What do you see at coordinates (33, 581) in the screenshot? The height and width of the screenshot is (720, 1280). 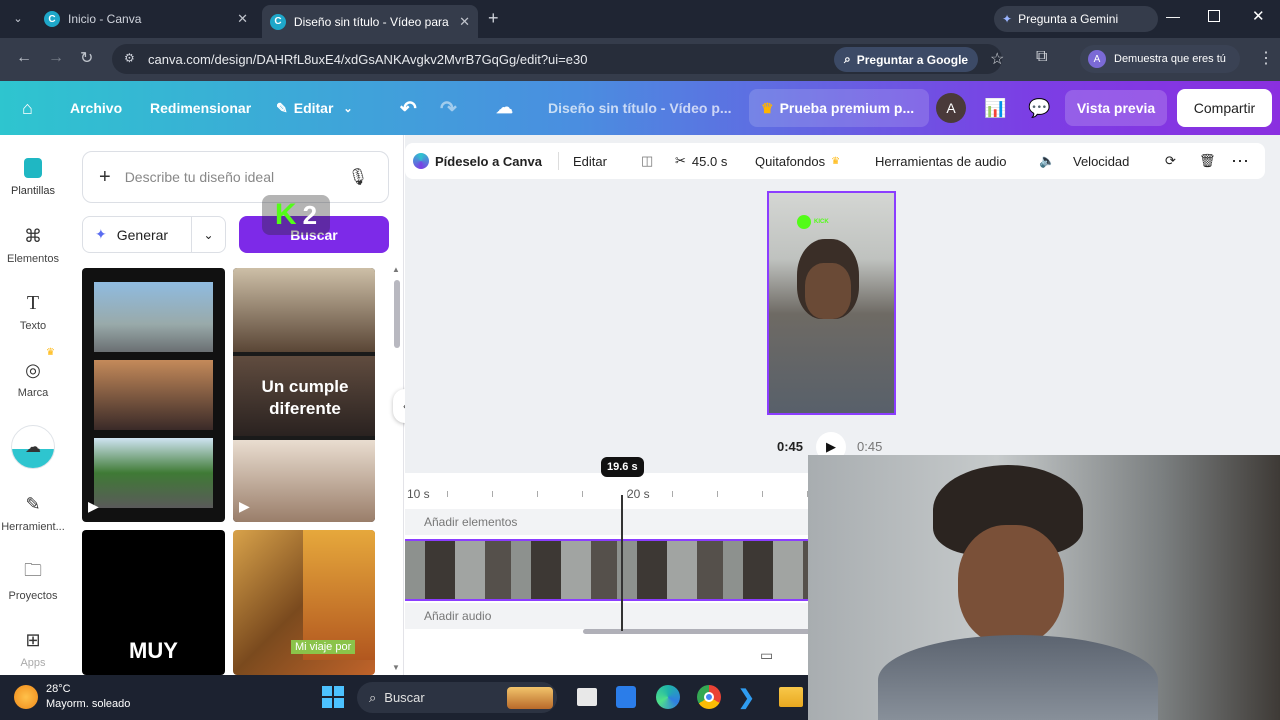 I see `nav-proyectos: 🗀 Proyectos` at bounding box center [33, 581].